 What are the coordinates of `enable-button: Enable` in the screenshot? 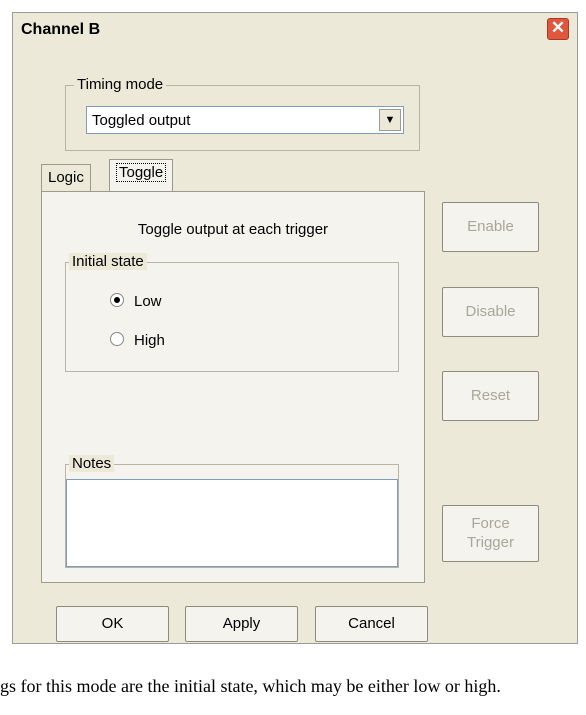 It's located at (490, 227).